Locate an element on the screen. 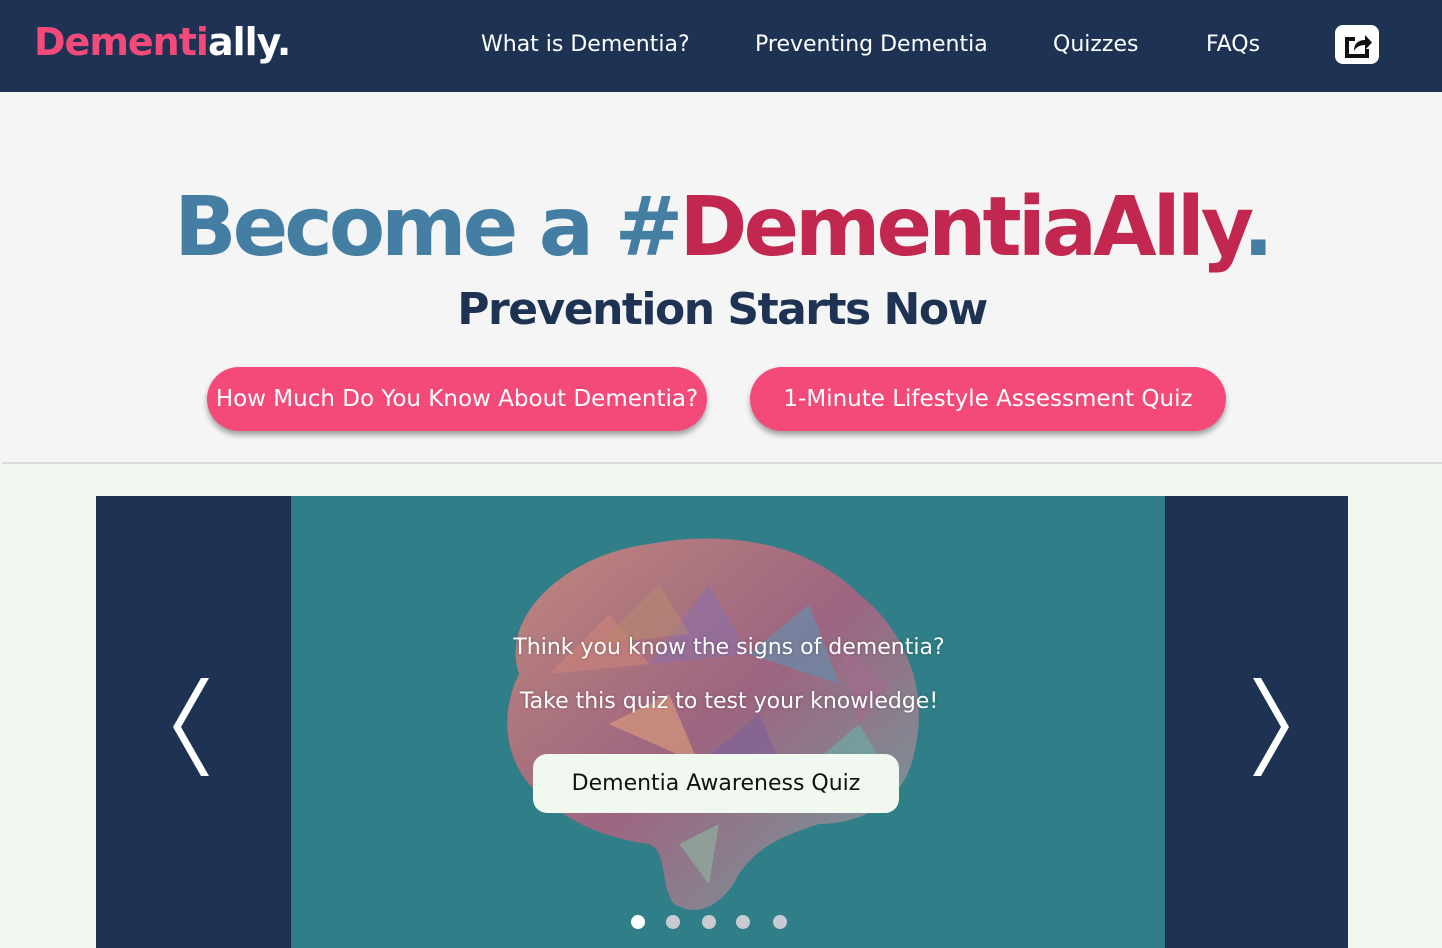 The height and width of the screenshot is (948, 1442). logo-part-1: Dementi is located at coordinates (121, 42).